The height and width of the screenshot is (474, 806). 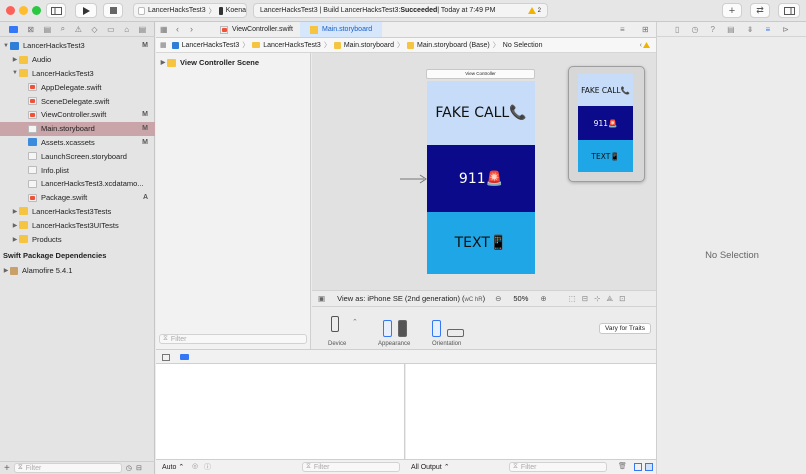 What do you see at coordinates (622, 29) in the screenshot?
I see `editor-options-icon: ≡` at bounding box center [622, 29].